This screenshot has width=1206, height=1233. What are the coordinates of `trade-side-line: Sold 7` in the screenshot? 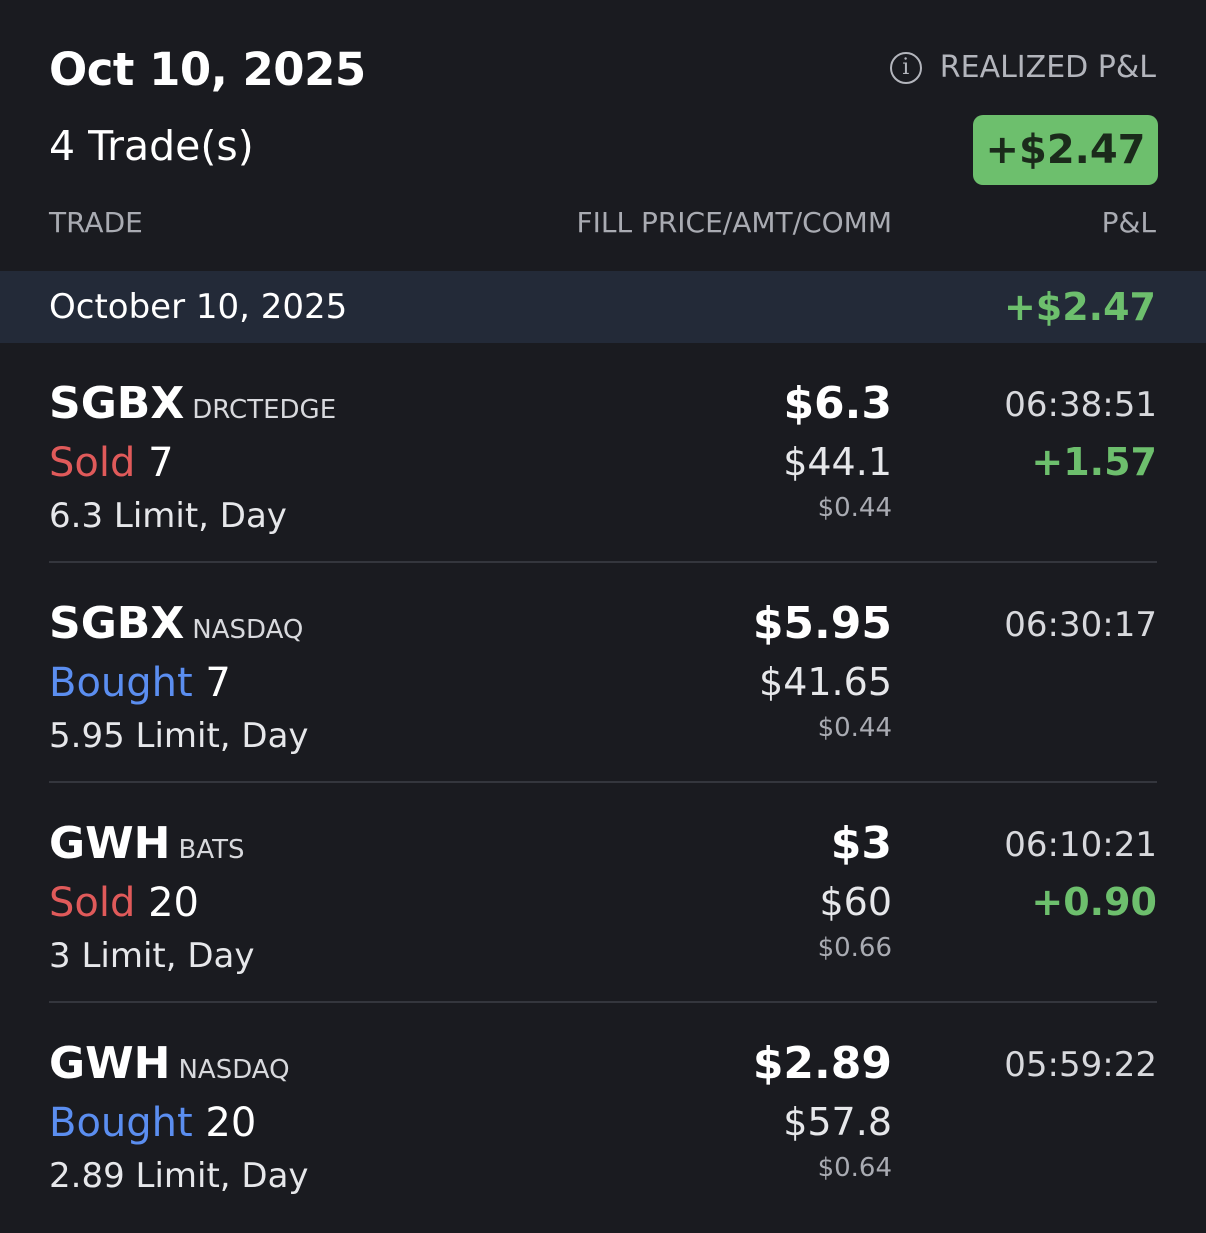 It's located at (111, 463).